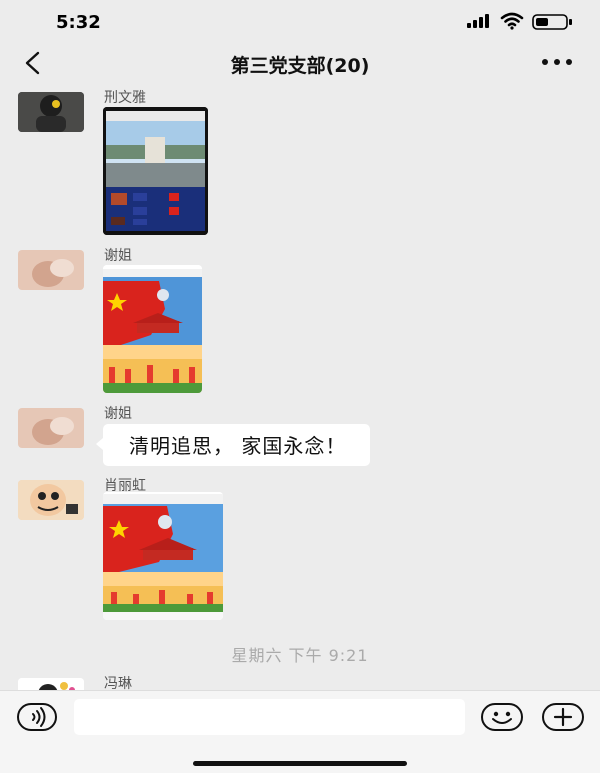 The image size is (600, 773). I want to click on sender-name: 冯琳, so click(118, 683).